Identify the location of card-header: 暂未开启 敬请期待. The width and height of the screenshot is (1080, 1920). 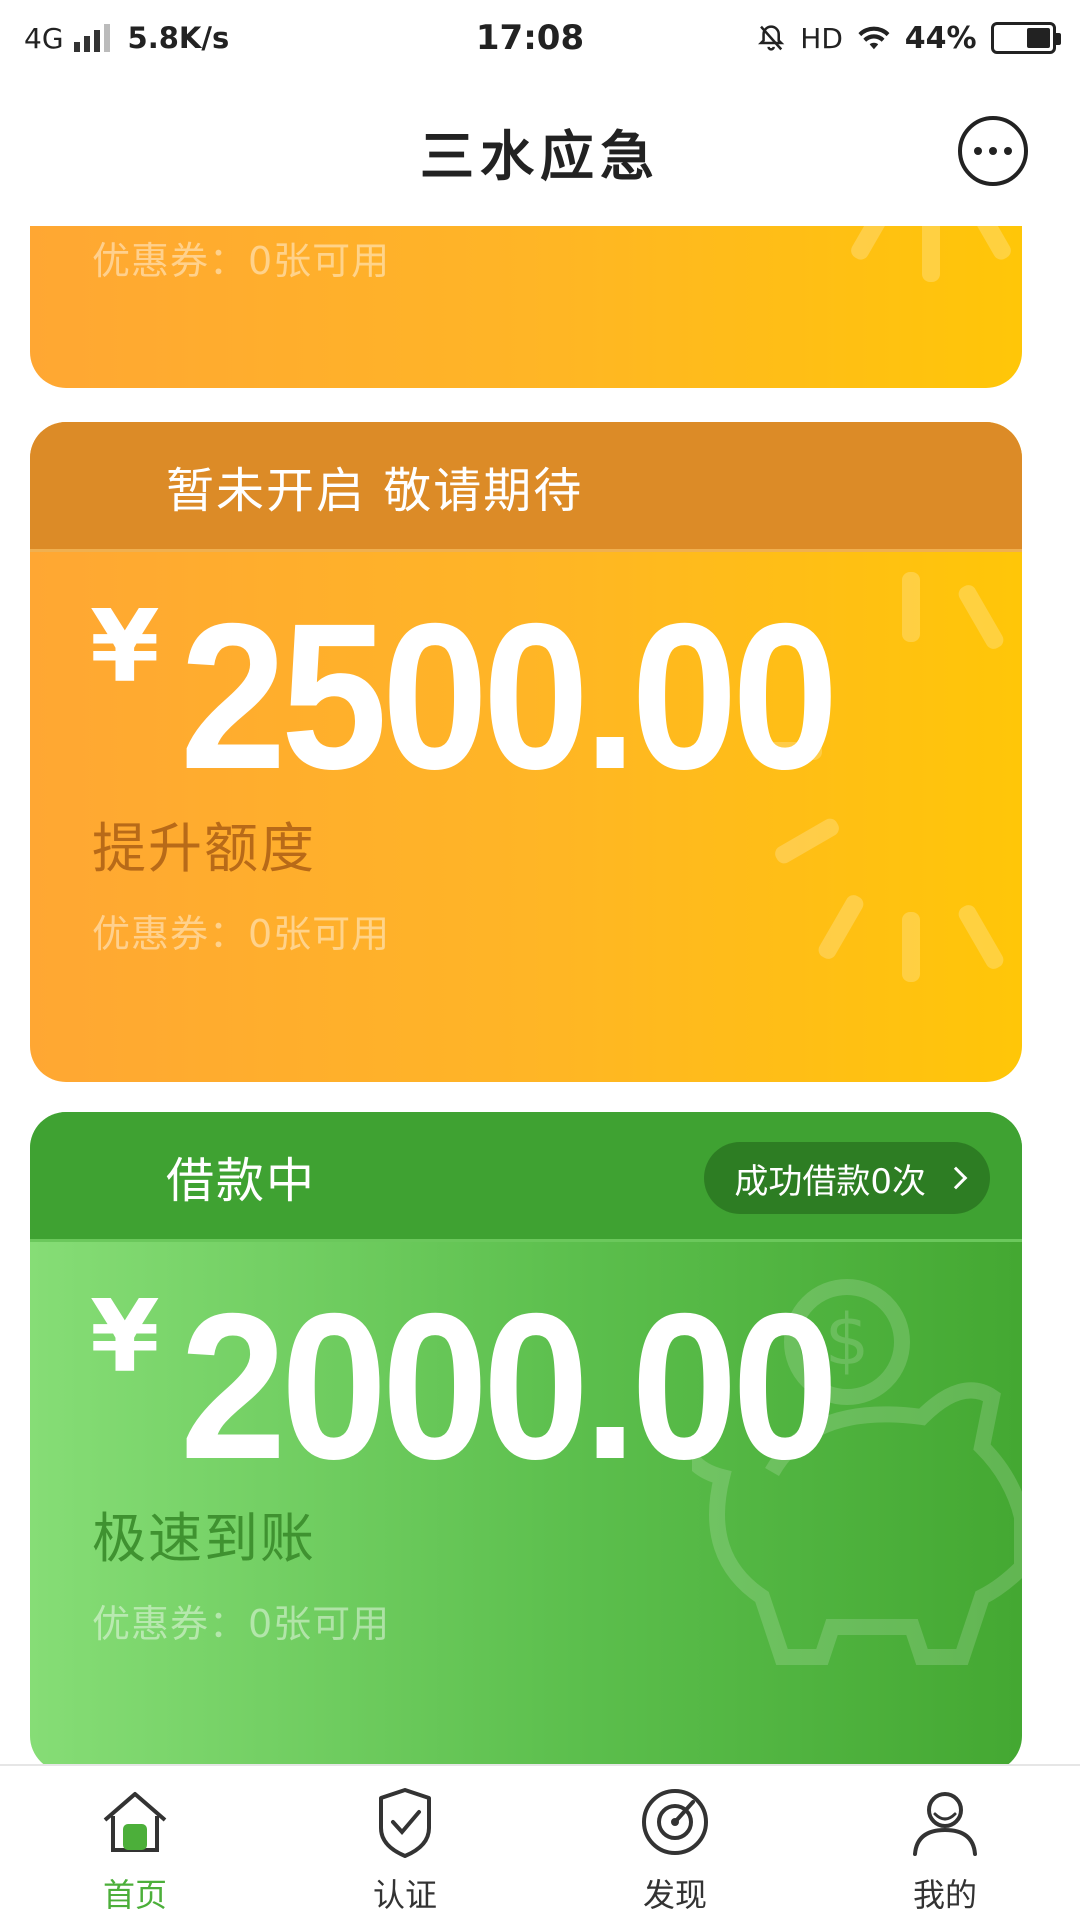
(526, 487).